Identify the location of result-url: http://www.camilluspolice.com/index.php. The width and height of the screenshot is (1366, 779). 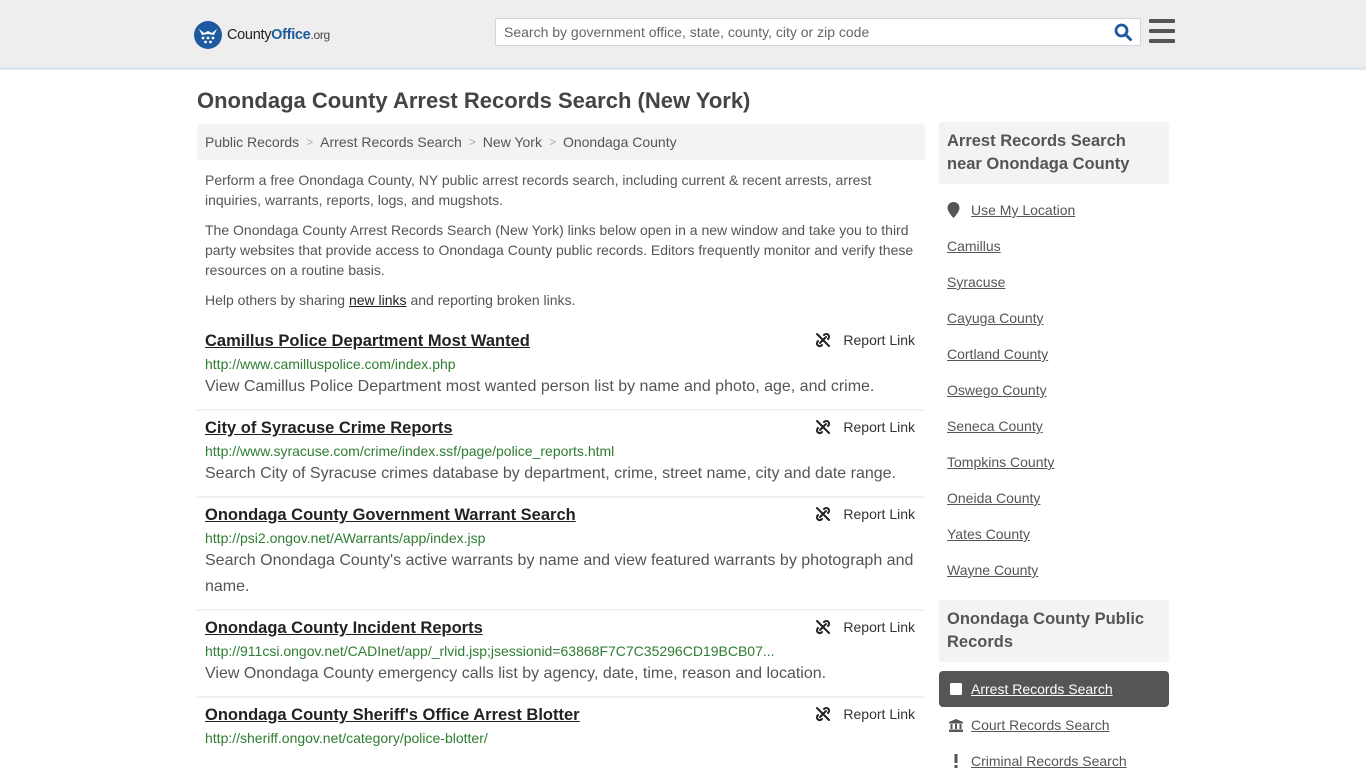
(330, 364).